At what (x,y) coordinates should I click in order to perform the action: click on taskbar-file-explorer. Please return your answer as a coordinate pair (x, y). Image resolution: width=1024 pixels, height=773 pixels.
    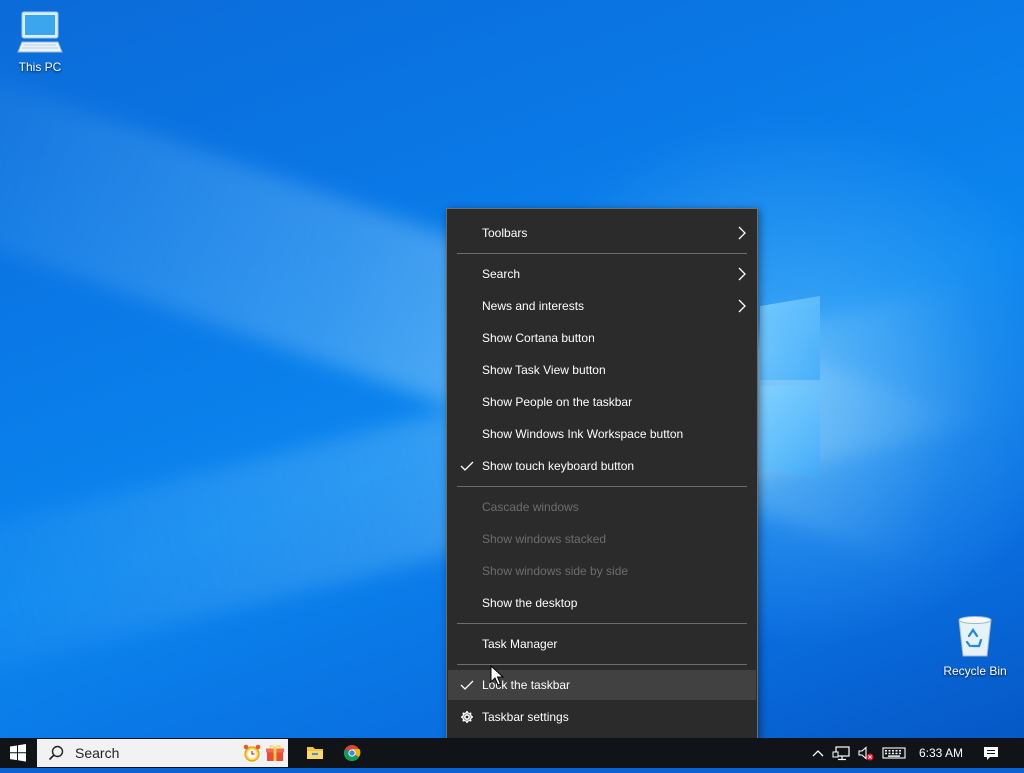
    Looking at the image, I should click on (315, 753).